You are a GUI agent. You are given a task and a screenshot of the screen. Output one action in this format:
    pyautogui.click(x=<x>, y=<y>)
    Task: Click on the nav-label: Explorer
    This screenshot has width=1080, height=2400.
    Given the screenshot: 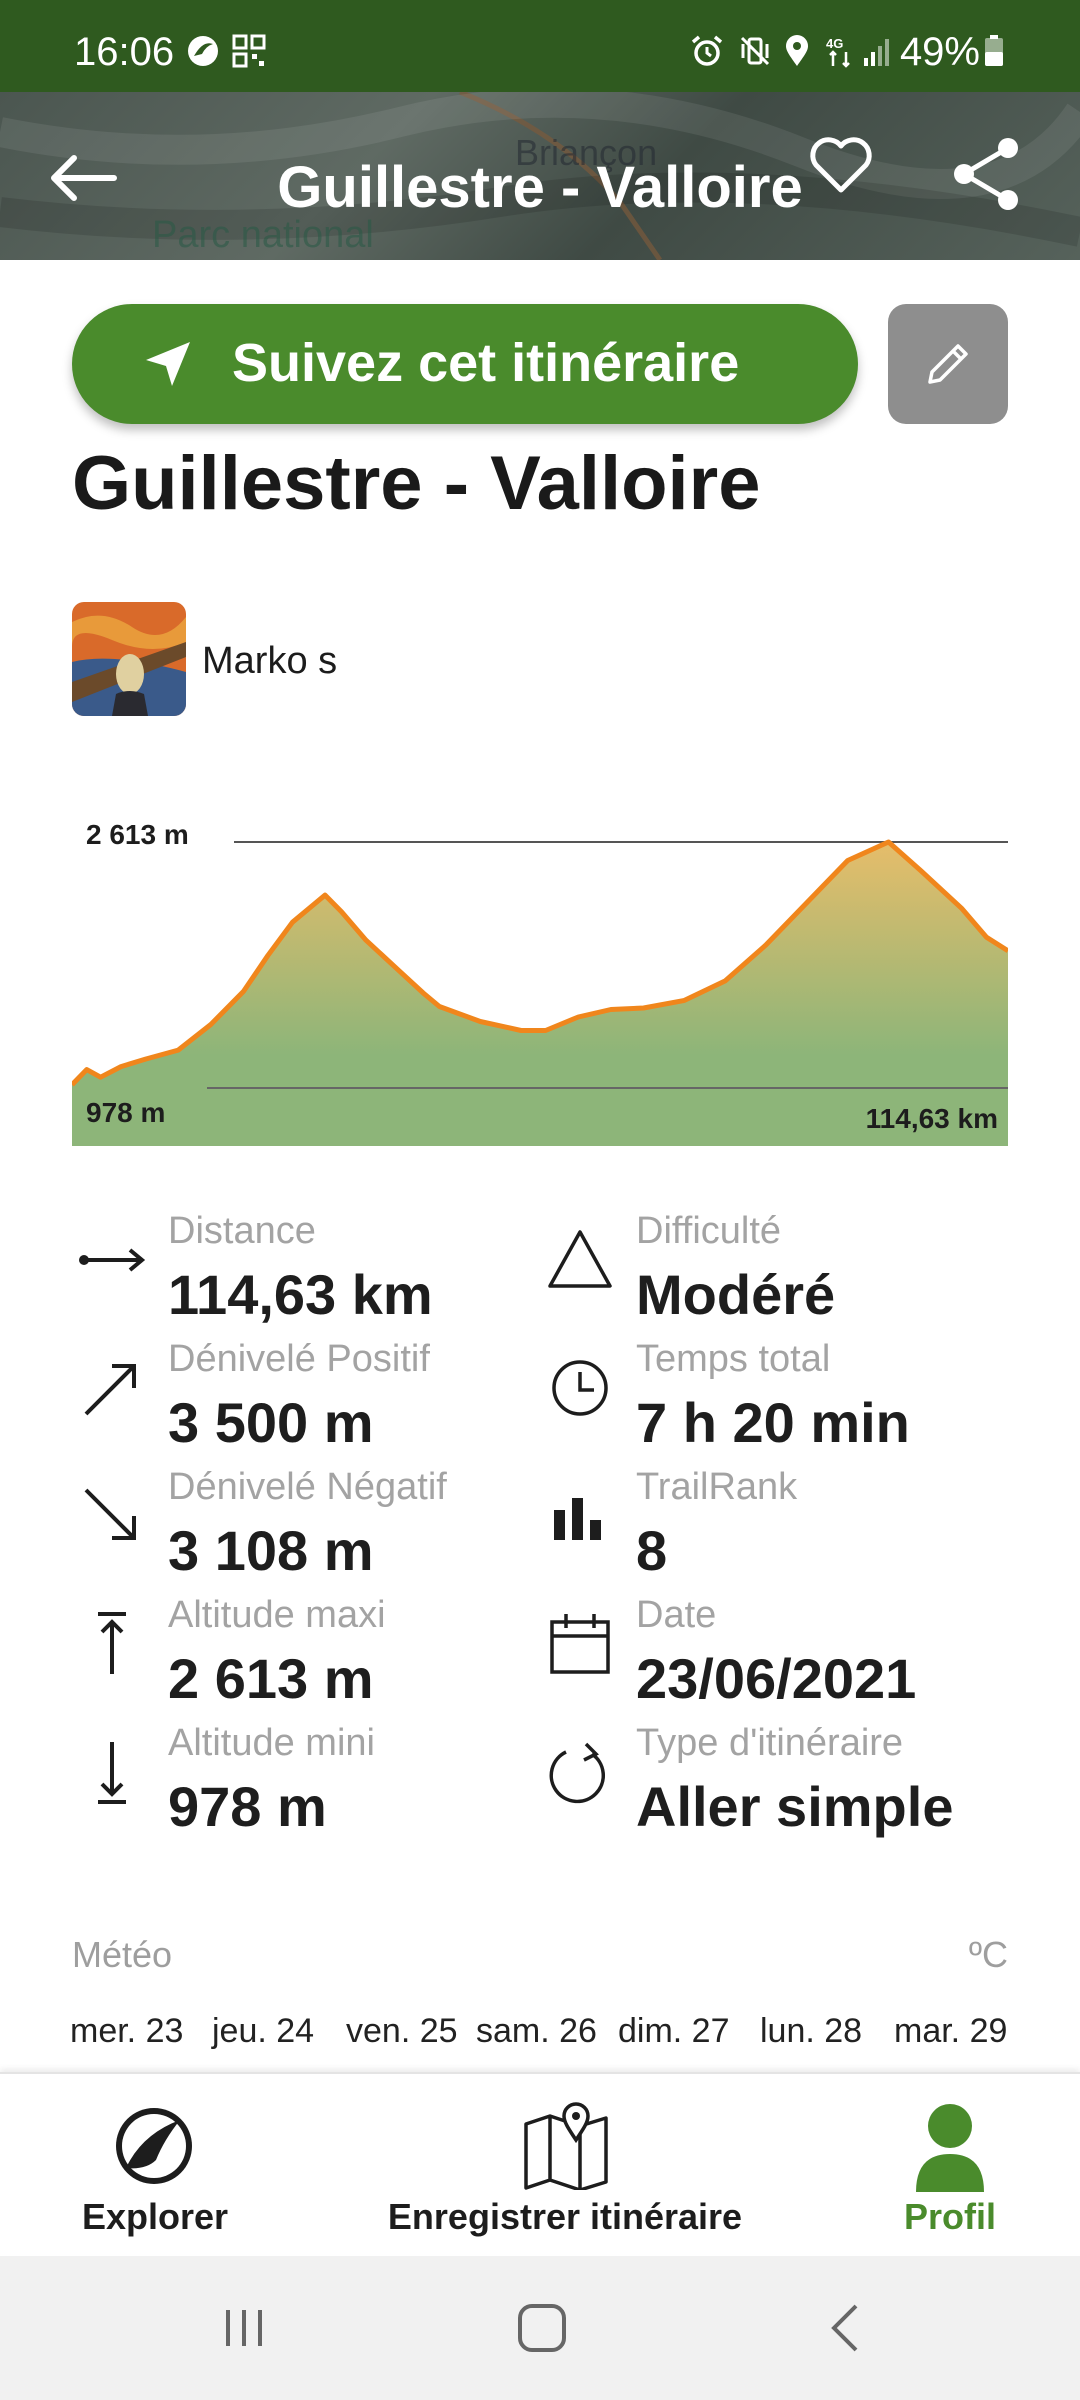 What is the action you would take?
    pyautogui.click(x=155, y=2216)
    